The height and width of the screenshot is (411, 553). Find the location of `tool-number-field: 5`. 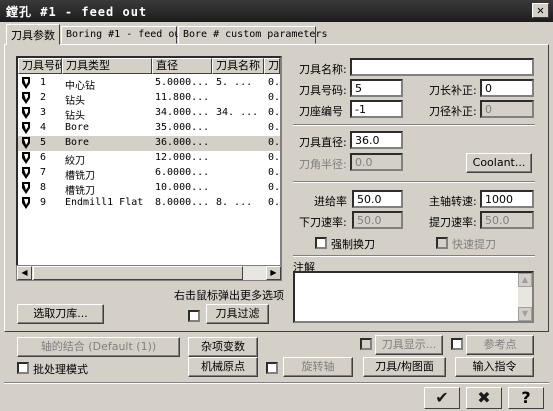

tool-number-field: 5 is located at coordinates (376, 88).